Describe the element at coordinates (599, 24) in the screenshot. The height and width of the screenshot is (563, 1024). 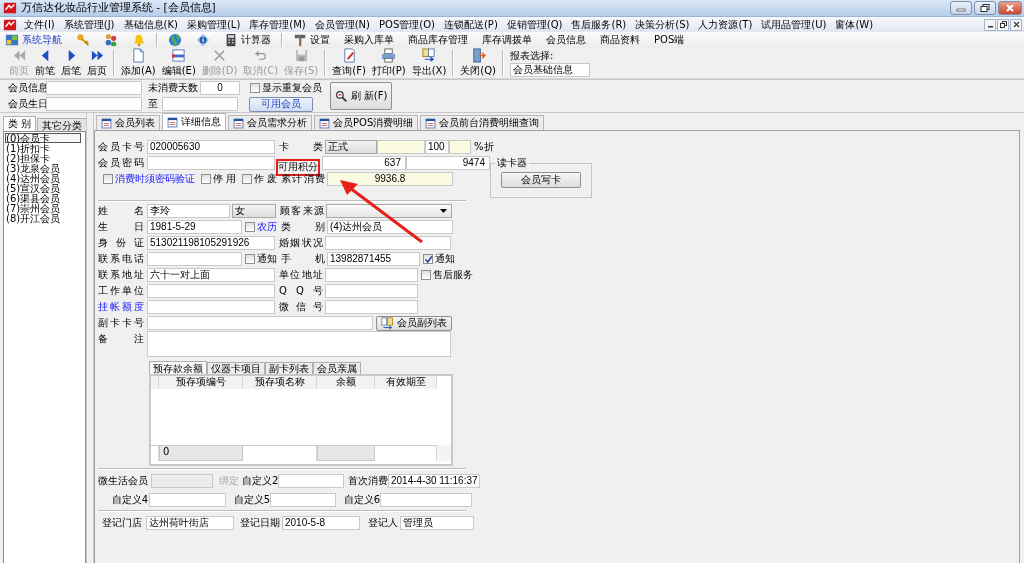
I see `menu-item: 售后服务(R)` at that location.